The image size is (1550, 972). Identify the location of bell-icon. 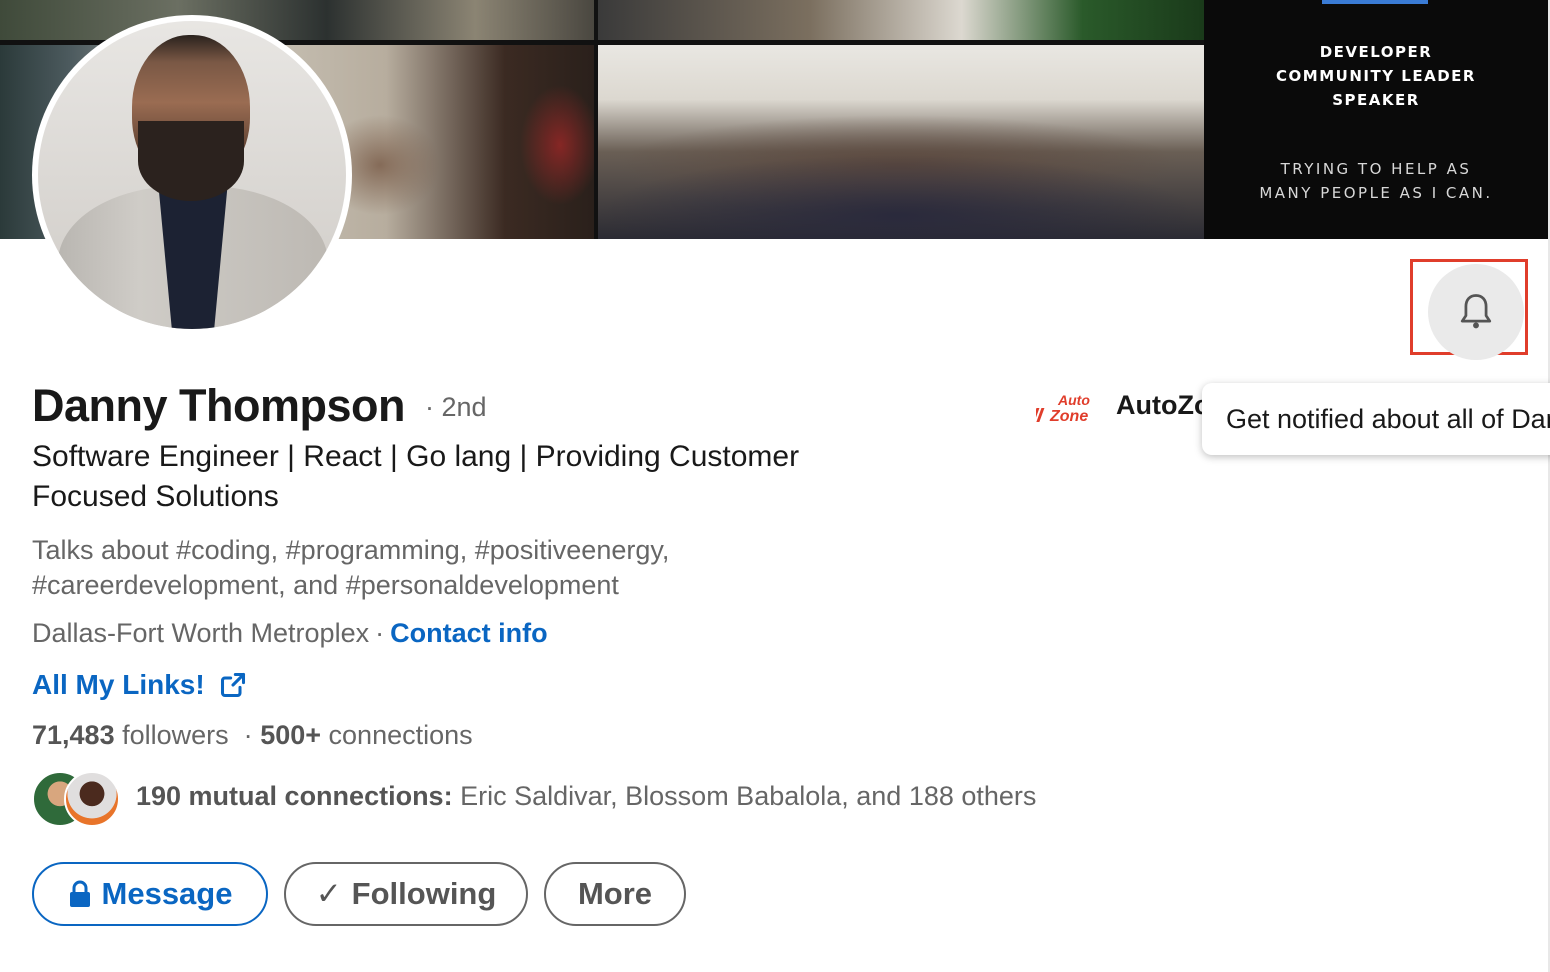
(1476, 311).